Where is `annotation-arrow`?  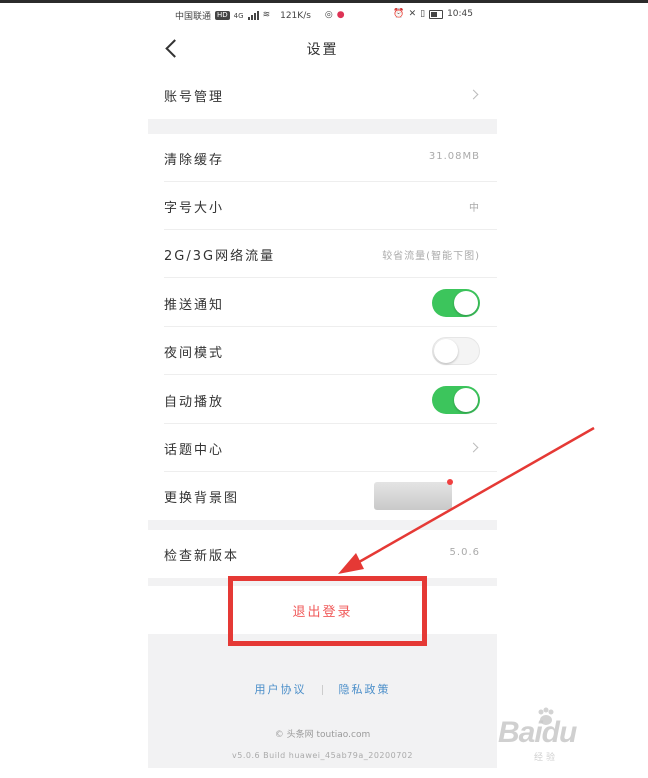
annotation-arrow is located at coordinates (466, 500).